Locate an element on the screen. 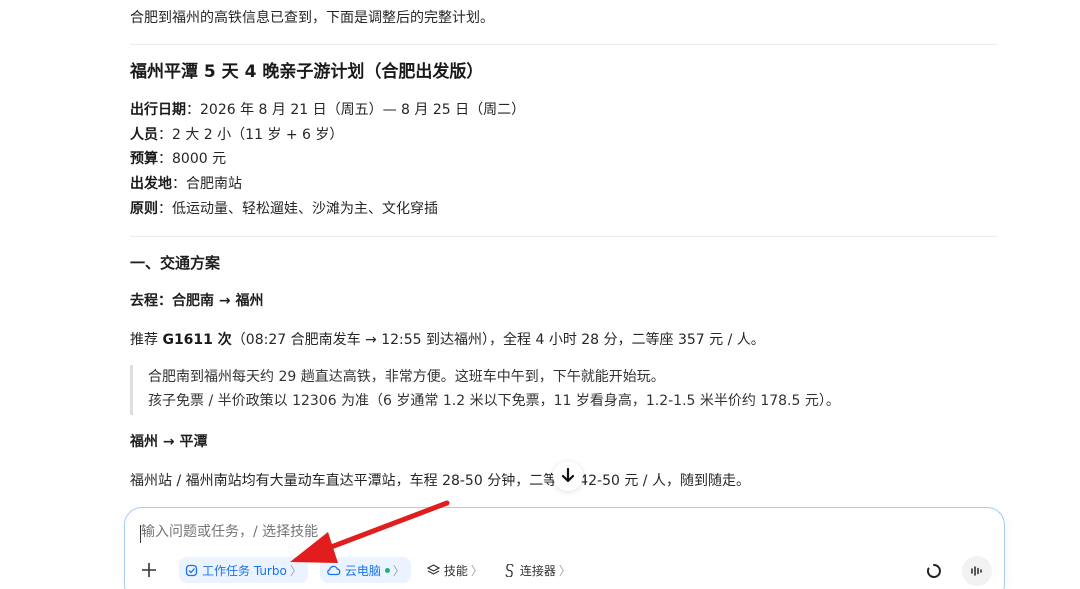 This screenshot has height=589, width=1080. voice-input-button is located at coordinates (977, 571).